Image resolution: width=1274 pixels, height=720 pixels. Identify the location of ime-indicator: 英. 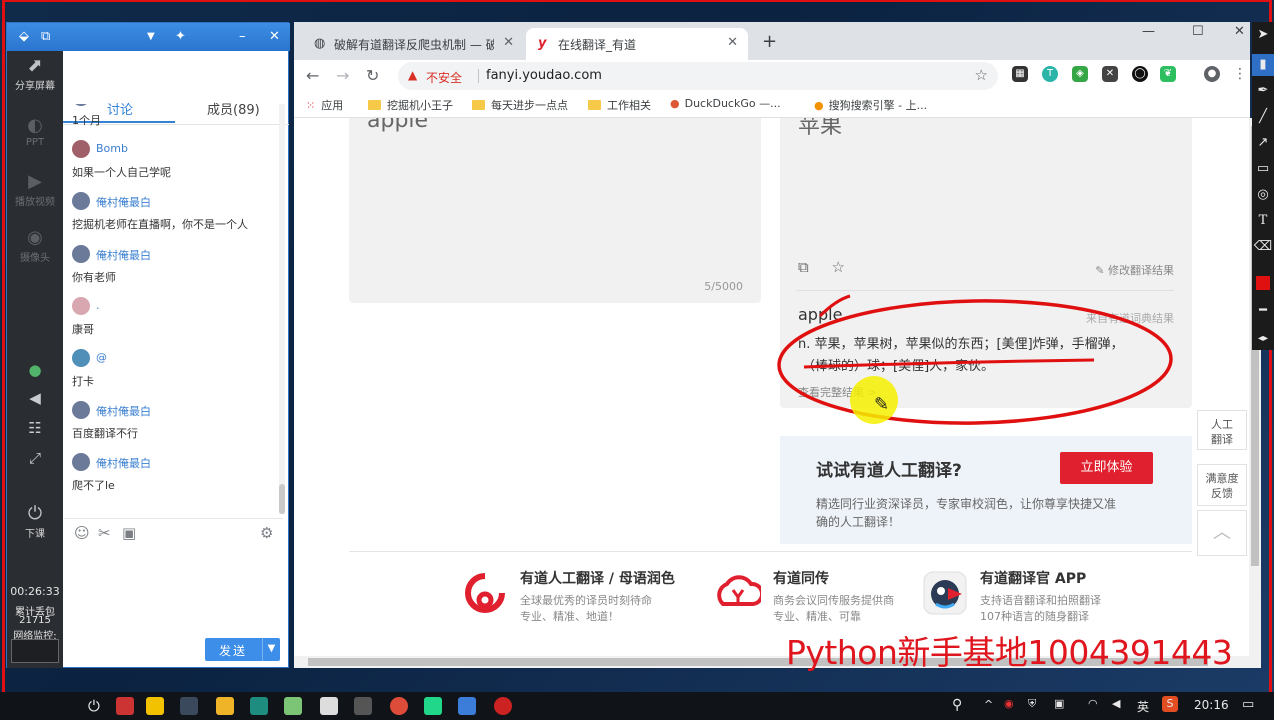
(1143, 706).